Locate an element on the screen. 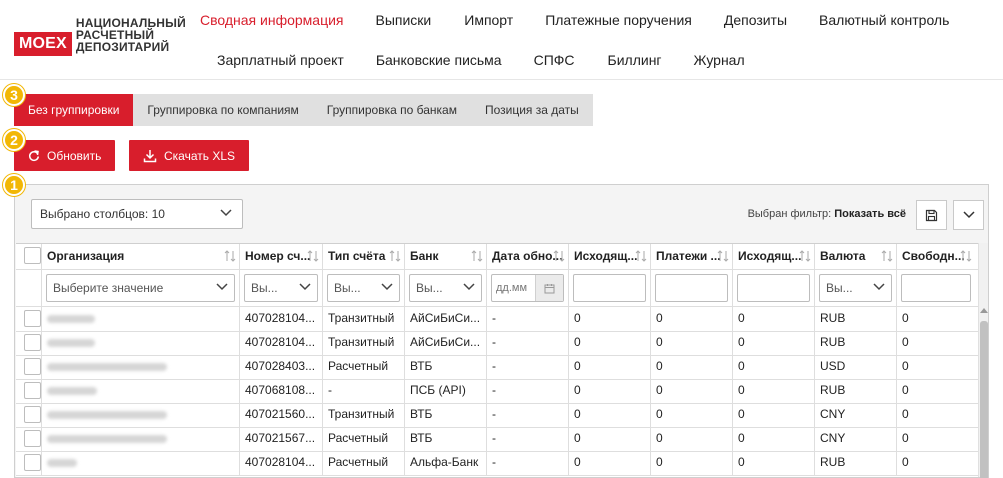 This screenshot has width=1003, height=478. filter-payments-input is located at coordinates (691, 288).